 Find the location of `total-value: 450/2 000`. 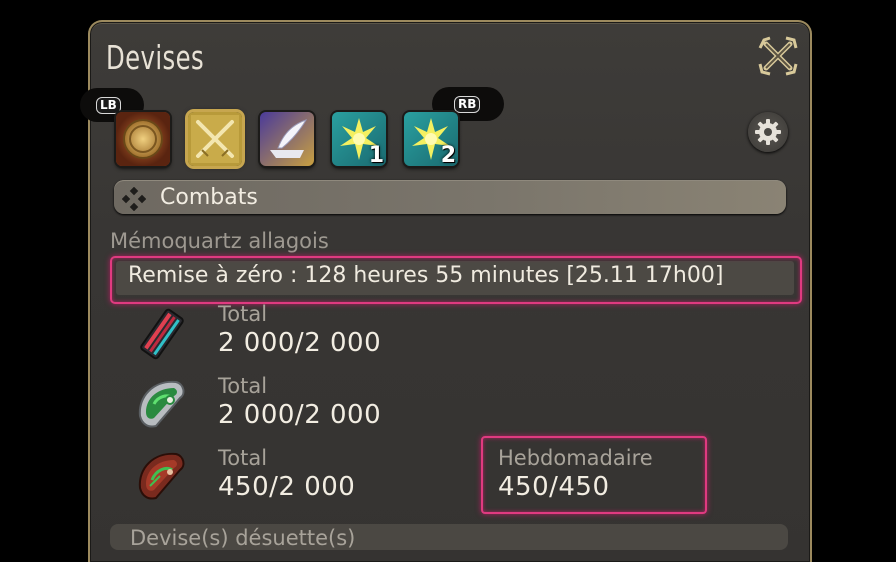

total-value: 450/2 000 is located at coordinates (287, 487).